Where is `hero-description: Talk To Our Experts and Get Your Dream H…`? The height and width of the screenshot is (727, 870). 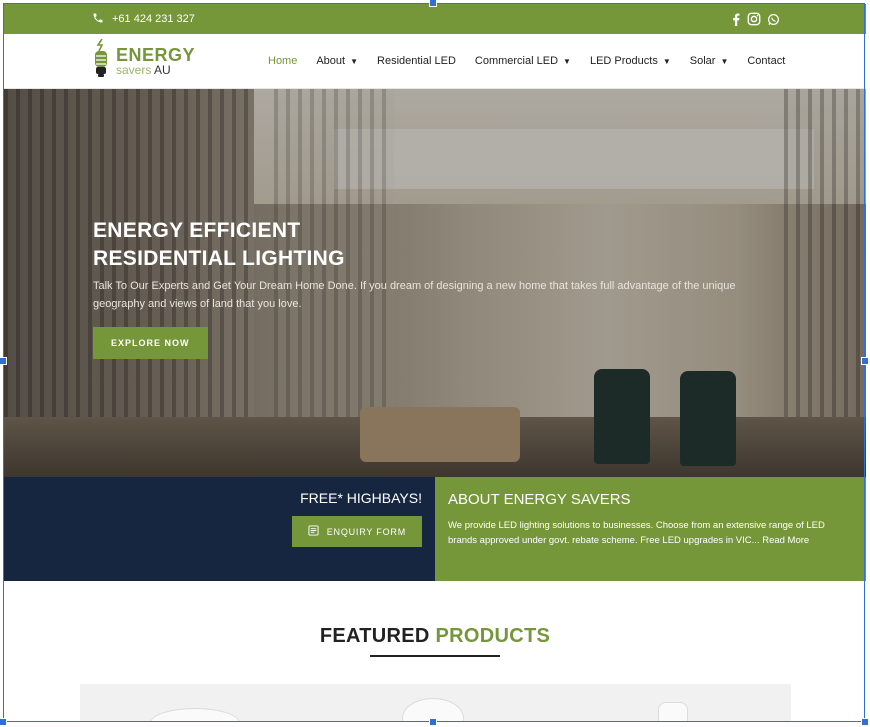 hero-description: Talk To Our Experts and Get Your Dream H… is located at coordinates (414, 295).